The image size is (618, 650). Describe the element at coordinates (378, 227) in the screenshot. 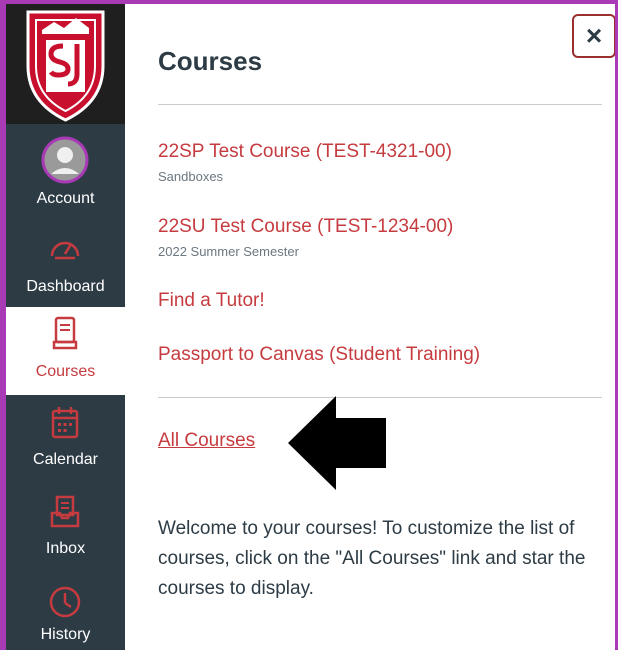

I see `course-name: 22SU Test Course (TEST-1234-00)` at that location.